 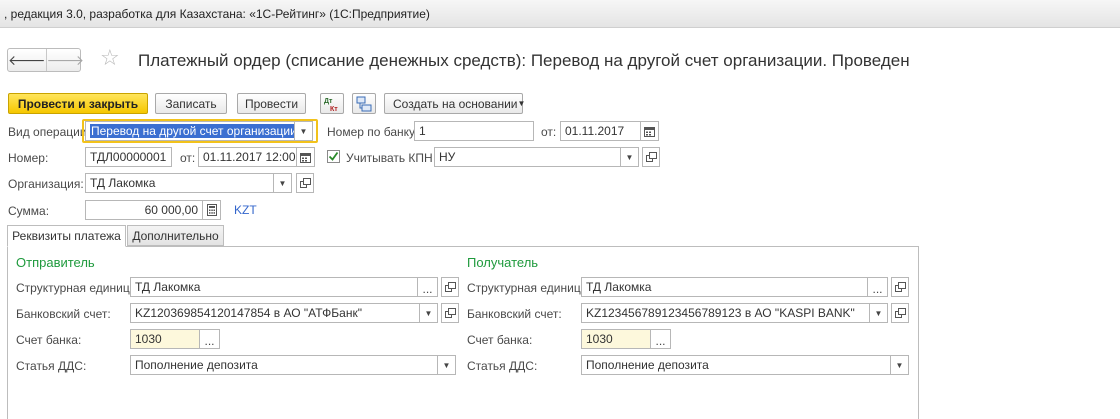 I want to click on org-label: Организация:, so click(x=46, y=184).